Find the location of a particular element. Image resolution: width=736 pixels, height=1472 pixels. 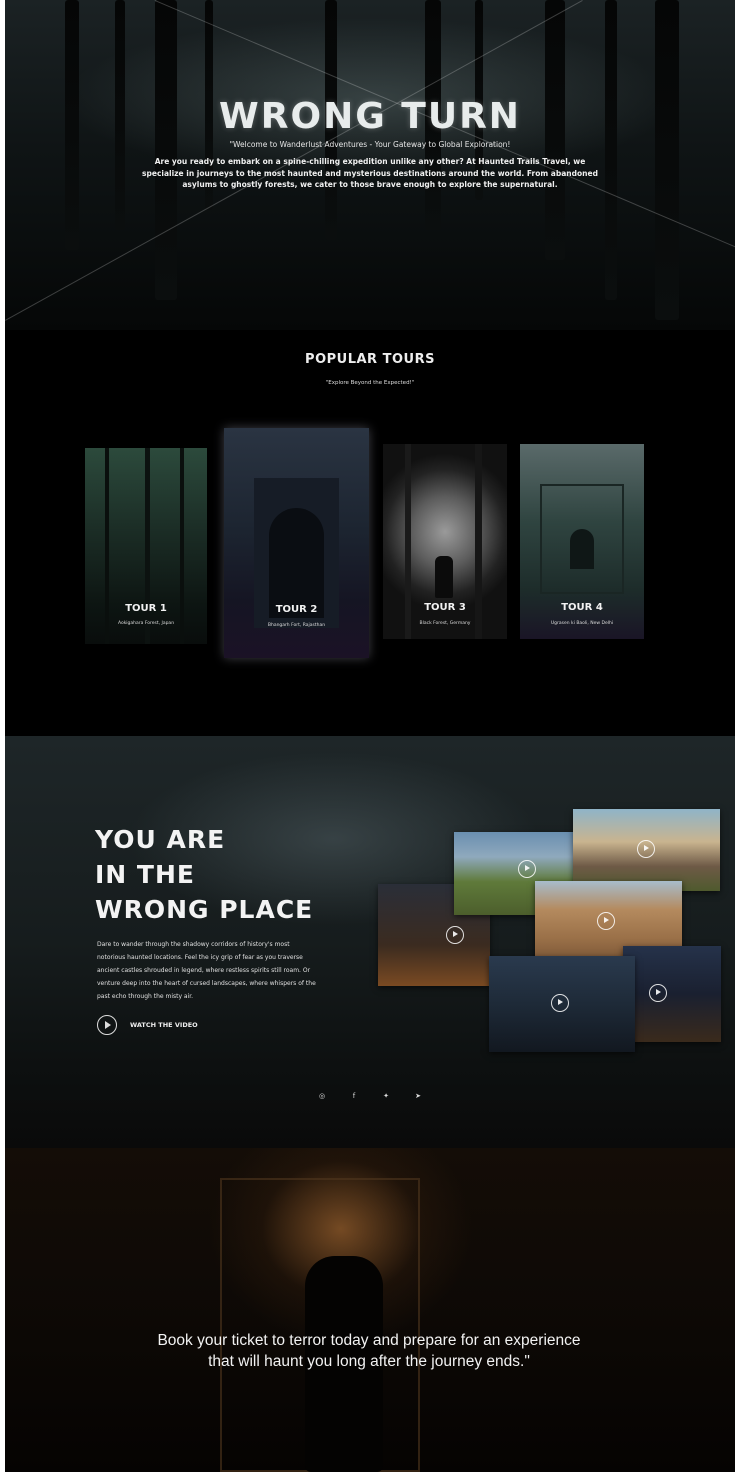

hero-title: WRONG TURN is located at coordinates (370, 116).